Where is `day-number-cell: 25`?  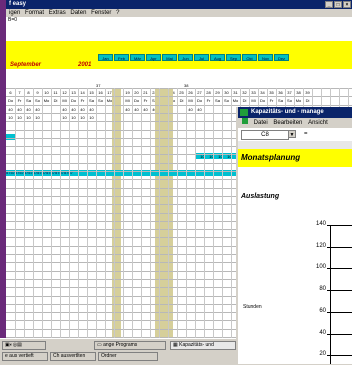
day-number-cell: 25 is located at coordinates (181, 92).